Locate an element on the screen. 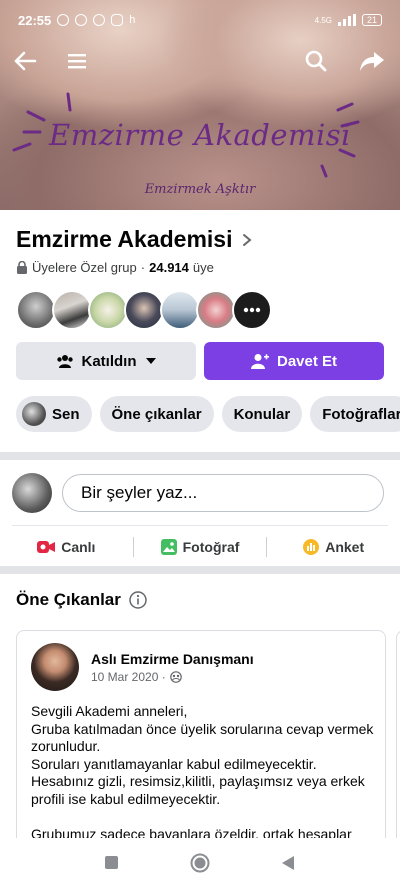 This screenshot has height=888, width=400. recent-apps-icon is located at coordinates (112, 863).